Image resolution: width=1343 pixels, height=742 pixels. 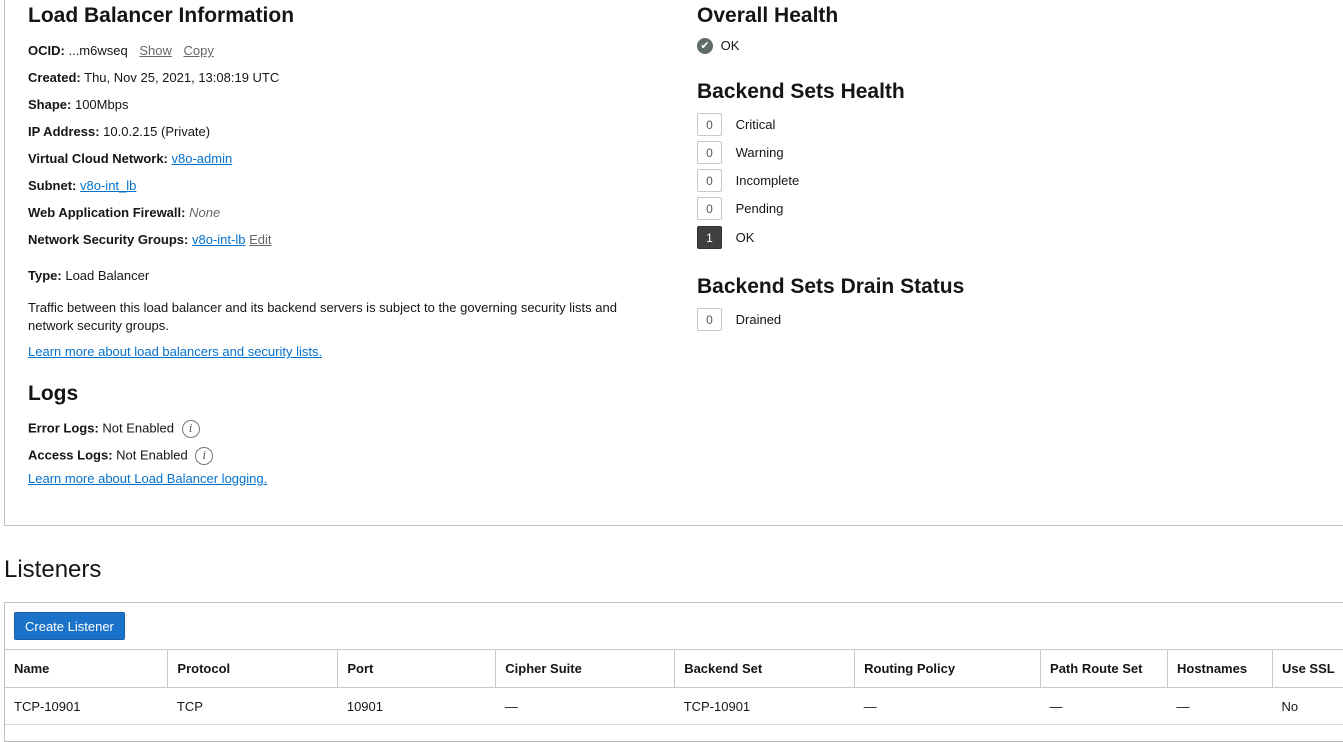 What do you see at coordinates (50, 104) in the screenshot?
I see `shape-label: Shape:` at bounding box center [50, 104].